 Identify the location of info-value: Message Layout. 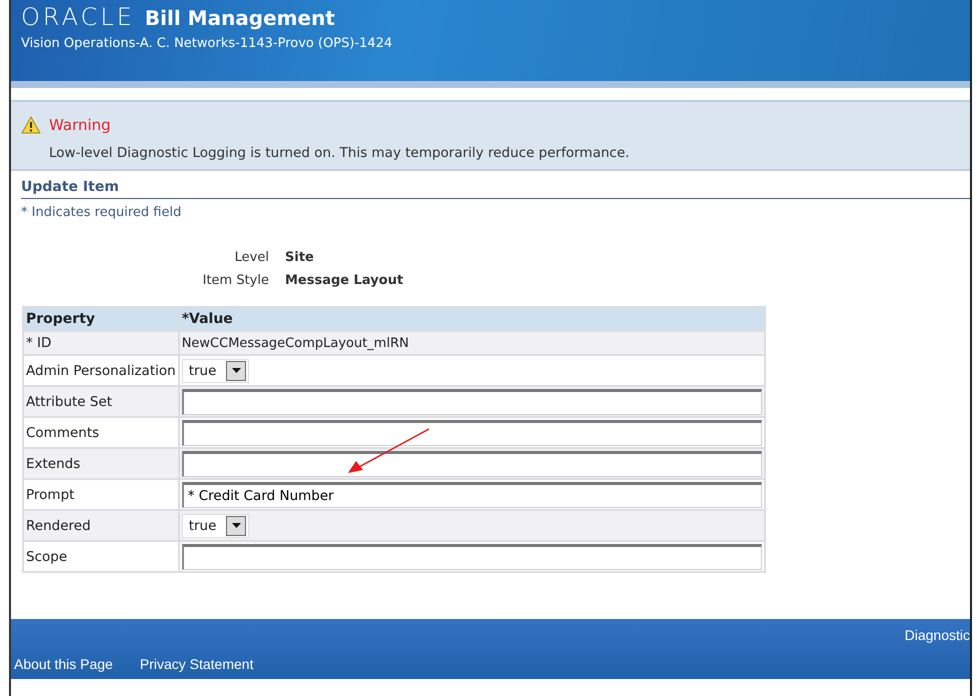
(344, 281).